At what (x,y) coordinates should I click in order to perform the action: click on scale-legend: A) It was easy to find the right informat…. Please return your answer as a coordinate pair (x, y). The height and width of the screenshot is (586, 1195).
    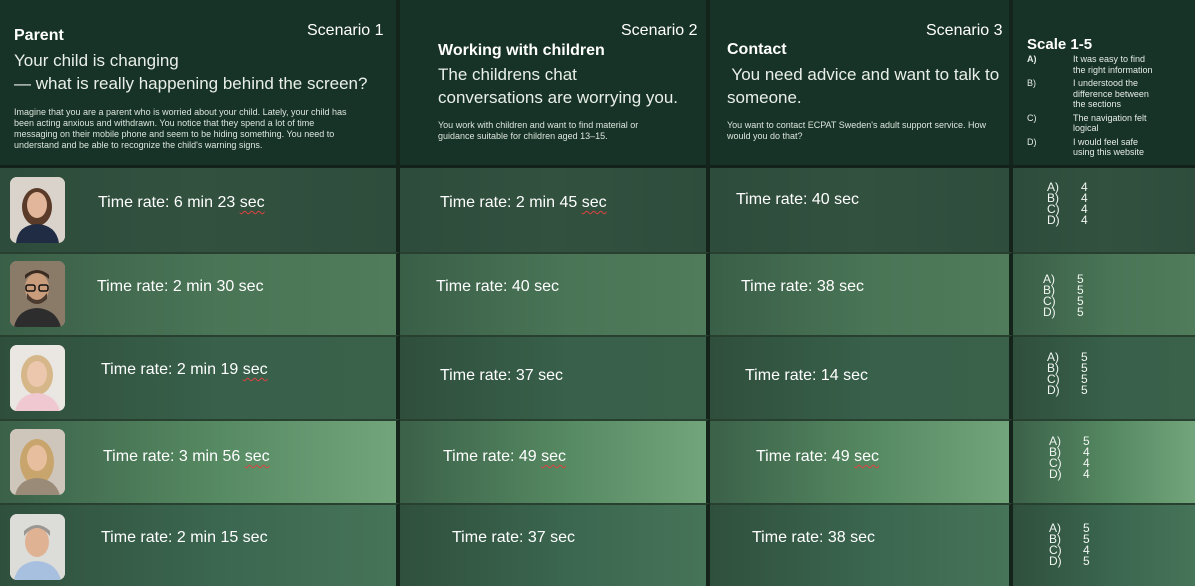
    Looking at the image, I should click on (1110, 107).